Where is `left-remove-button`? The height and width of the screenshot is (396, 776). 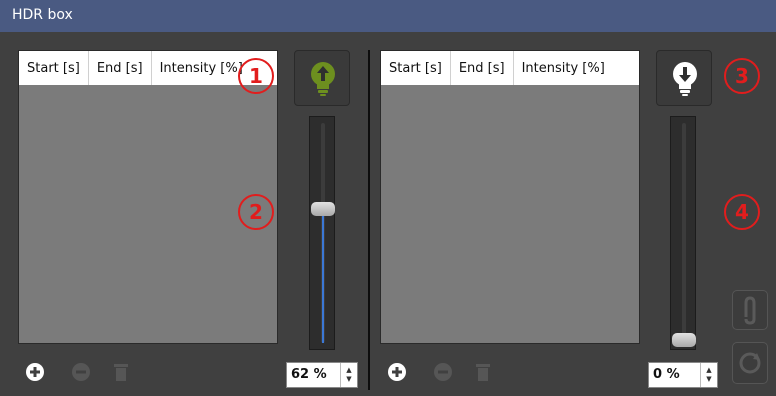
left-remove-button is located at coordinates (81, 372).